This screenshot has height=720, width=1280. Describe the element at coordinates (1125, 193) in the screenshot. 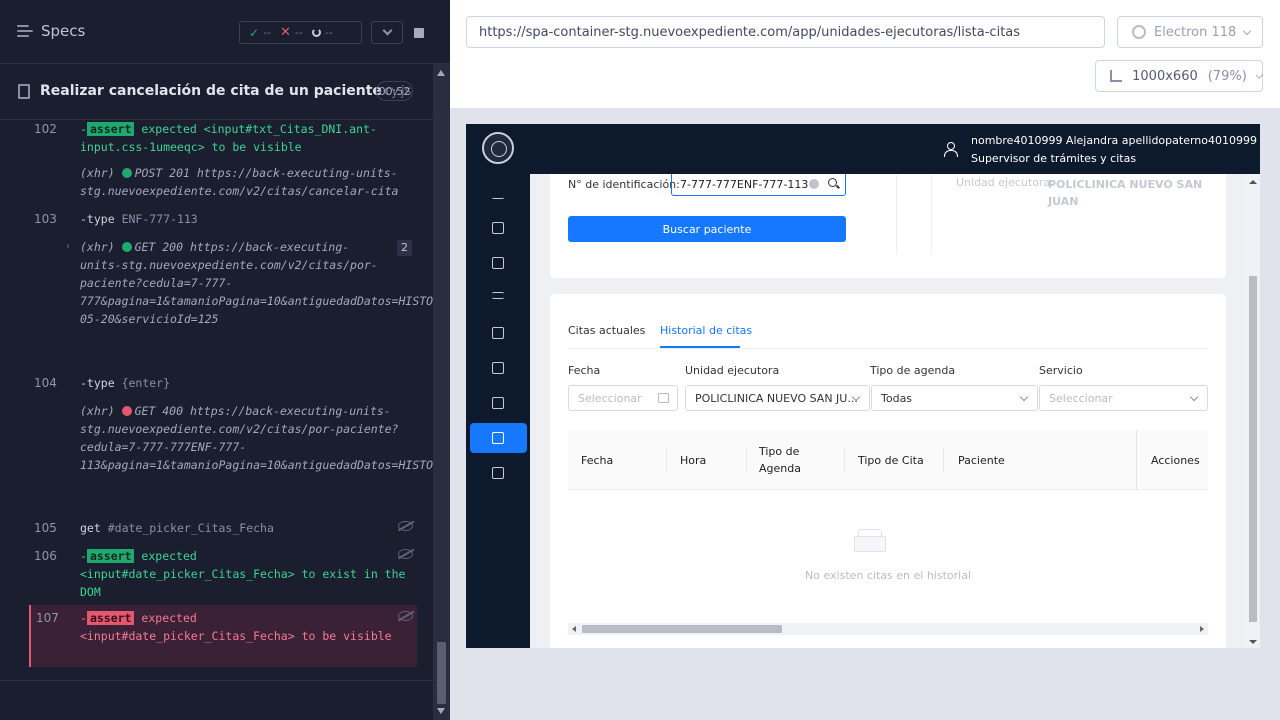

I see `ue-value: POLICLINICA NUEVO SAN JUAN` at that location.